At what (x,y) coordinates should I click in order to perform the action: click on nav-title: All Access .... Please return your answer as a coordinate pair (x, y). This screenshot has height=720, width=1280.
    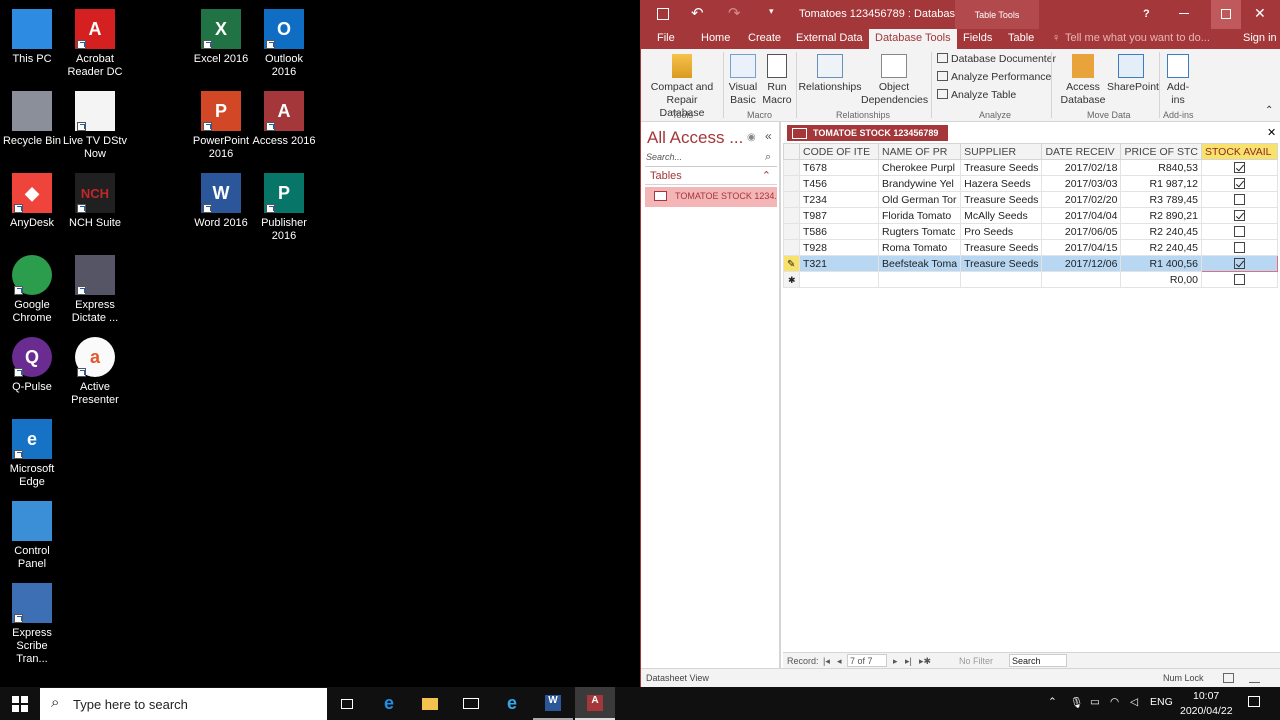
    Looking at the image, I should click on (695, 138).